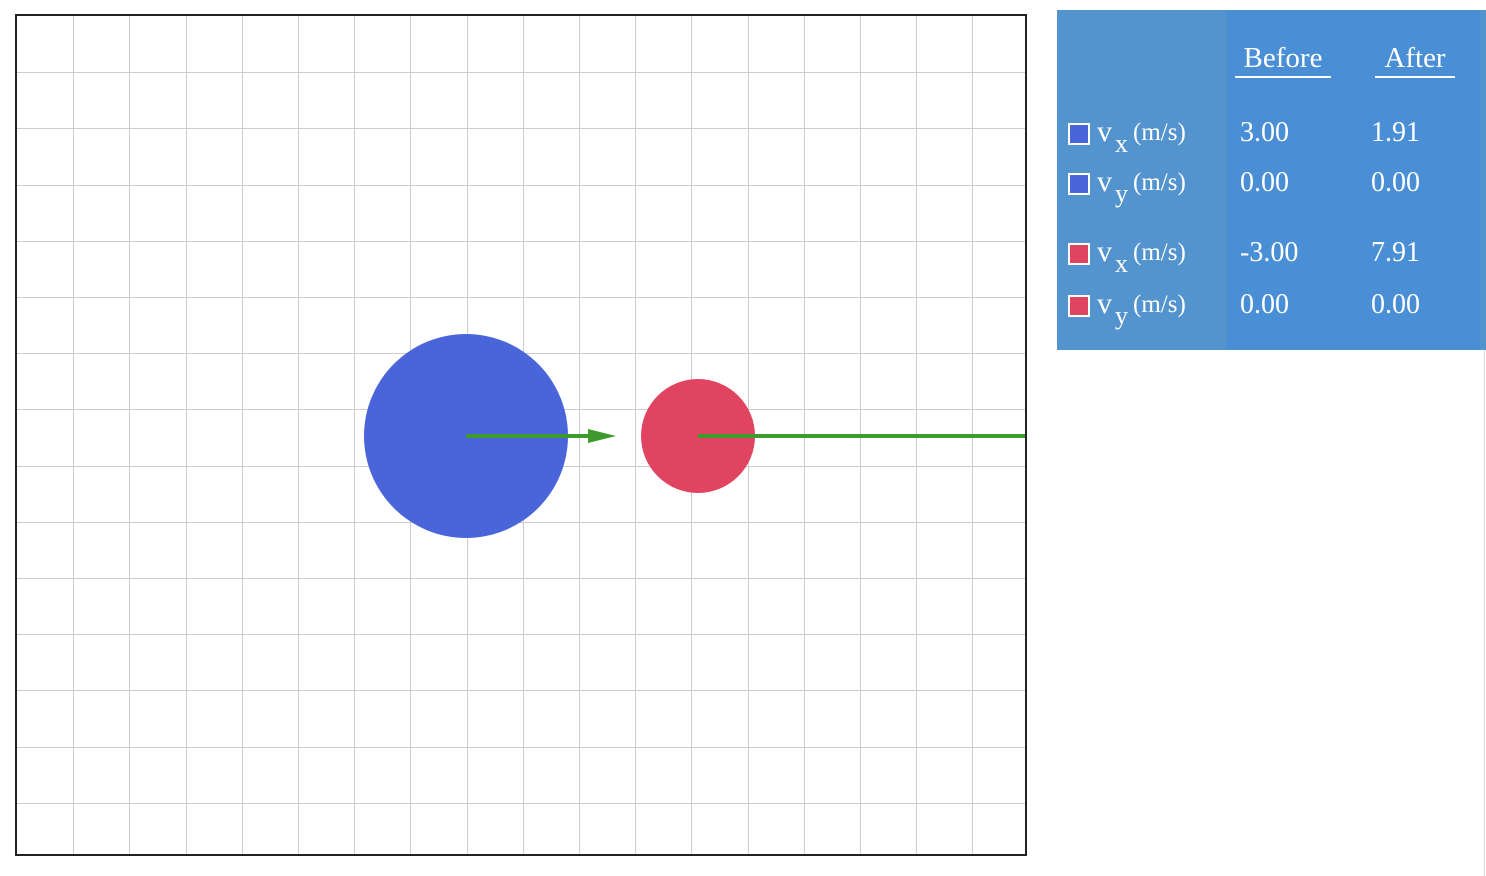 Image resolution: width=1486 pixels, height=876 pixels. What do you see at coordinates (1264, 182) in the screenshot?
I see `blue-vy-before: 0.00` at bounding box center [1264, 182].